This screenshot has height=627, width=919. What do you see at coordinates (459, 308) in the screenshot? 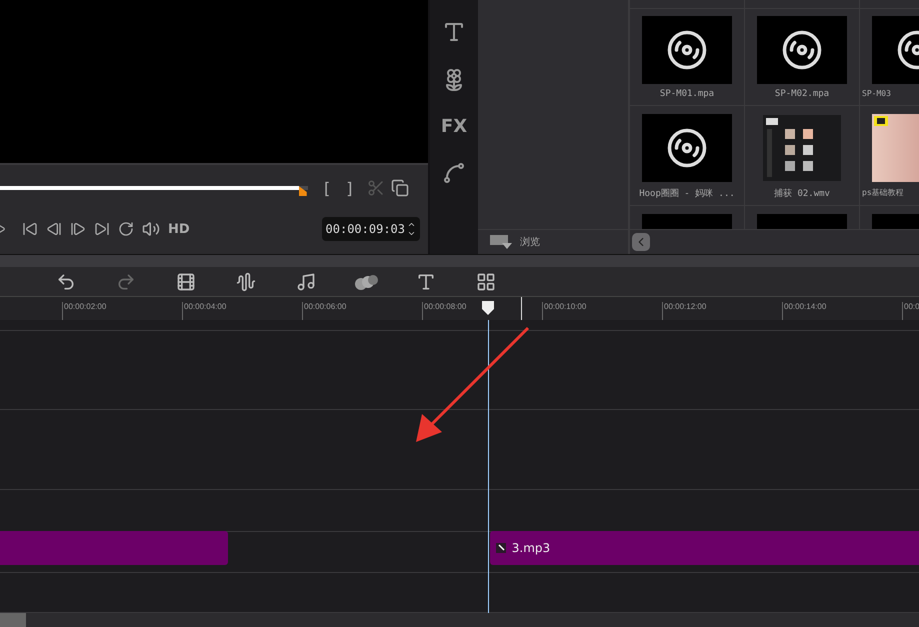
I see `timeline-ruler: 00:00:02:00 00:00:04:00 00:00:06:00 00:00:08:00 00:00:10:00 00:00:12:00 00:00:14:00 00:0` at bounding box center [459, 308].